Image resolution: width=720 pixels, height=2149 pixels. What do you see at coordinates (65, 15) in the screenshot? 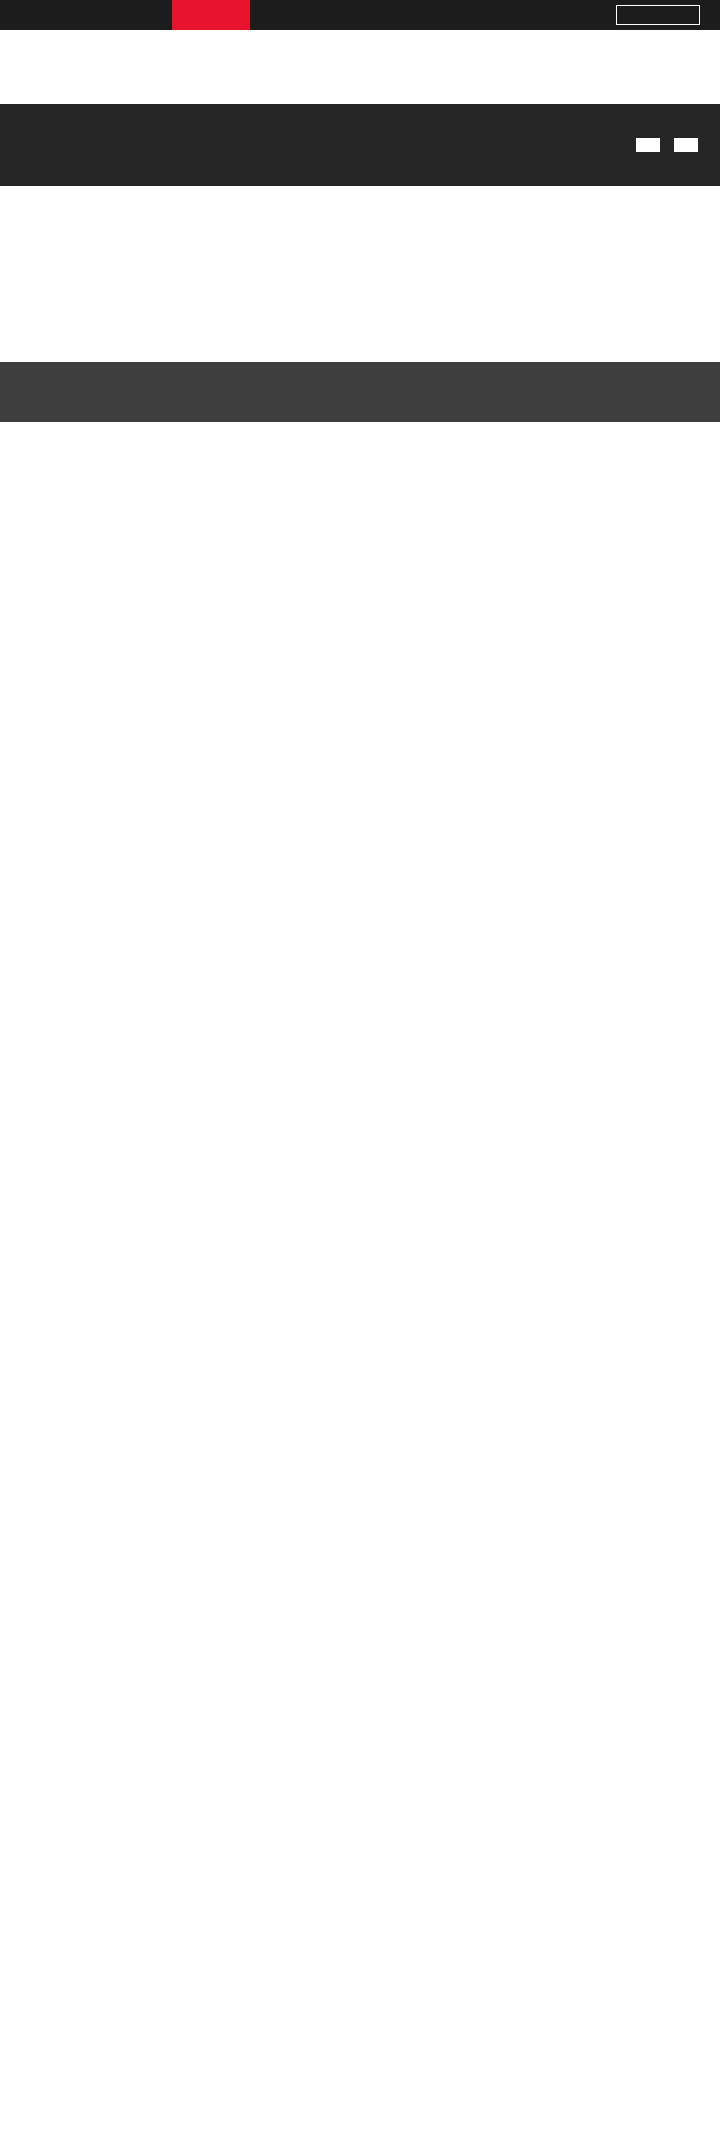
I see `site-logo` at bounding box center [65, 15].